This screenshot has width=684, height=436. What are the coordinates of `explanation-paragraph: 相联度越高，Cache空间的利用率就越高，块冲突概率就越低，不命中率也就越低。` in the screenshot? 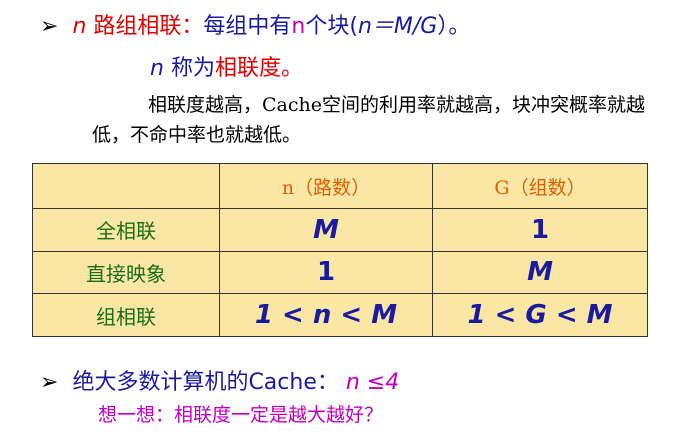 It's located at (377, 120).